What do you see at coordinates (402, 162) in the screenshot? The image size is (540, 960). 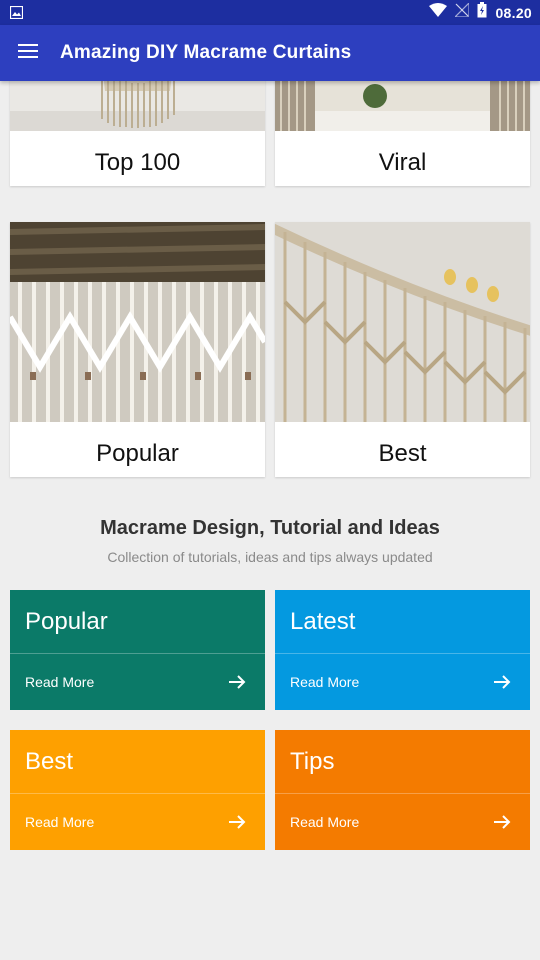 I see `card-label: Viral` at bounding box center [402, 162].